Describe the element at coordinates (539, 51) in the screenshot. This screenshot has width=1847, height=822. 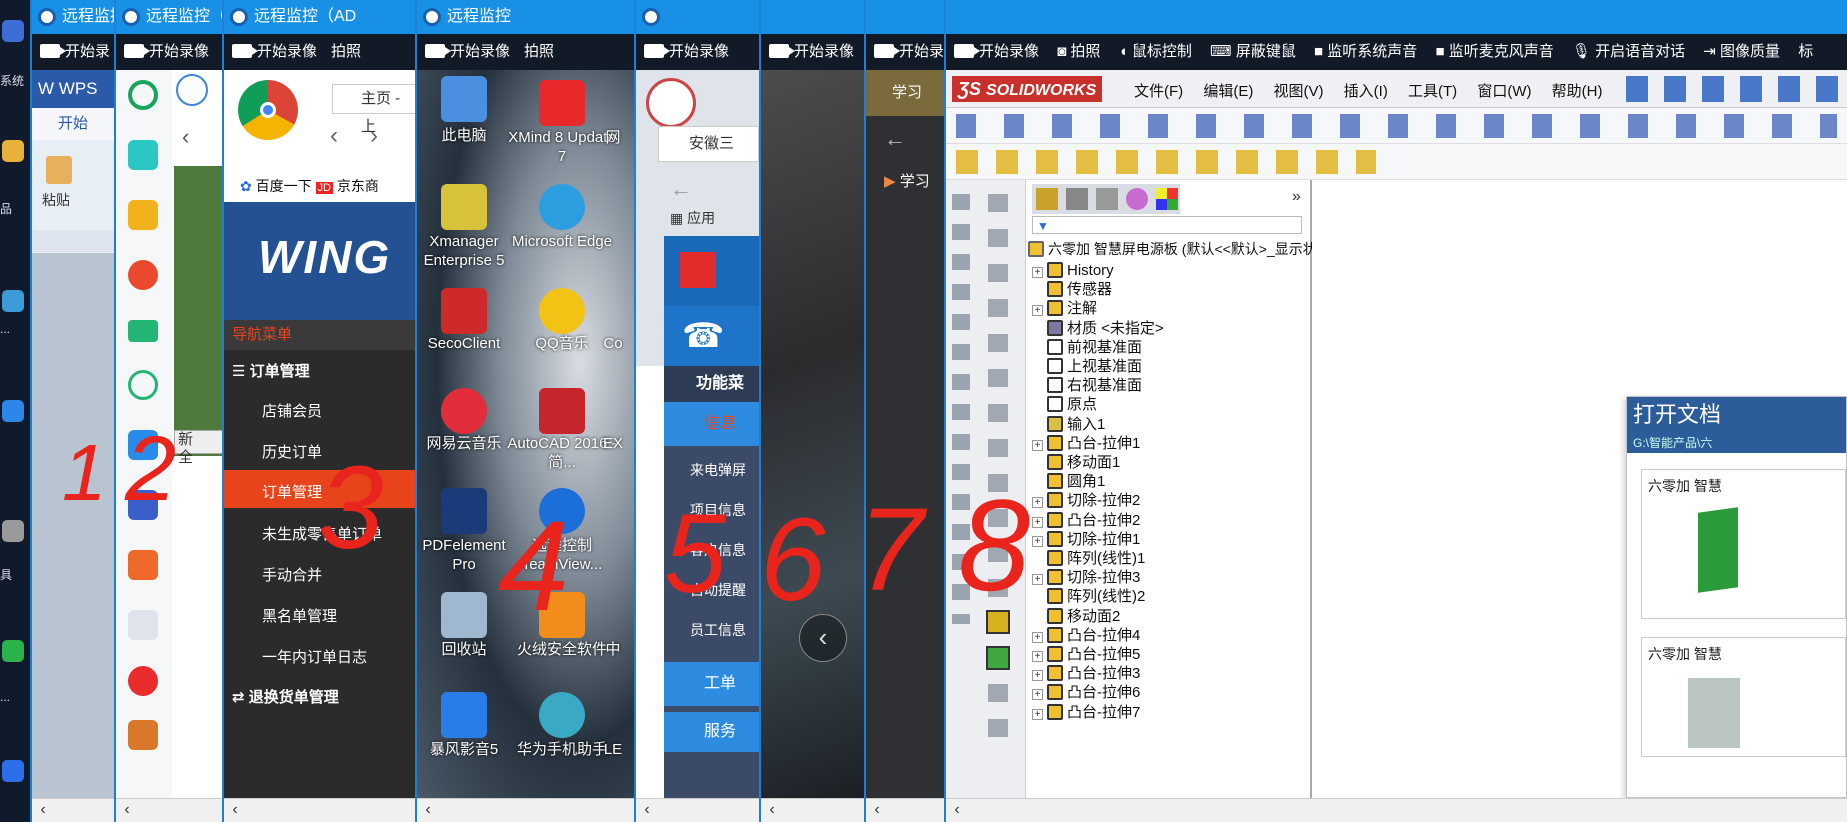
I see `snapshot-button: 拍照` at that location.